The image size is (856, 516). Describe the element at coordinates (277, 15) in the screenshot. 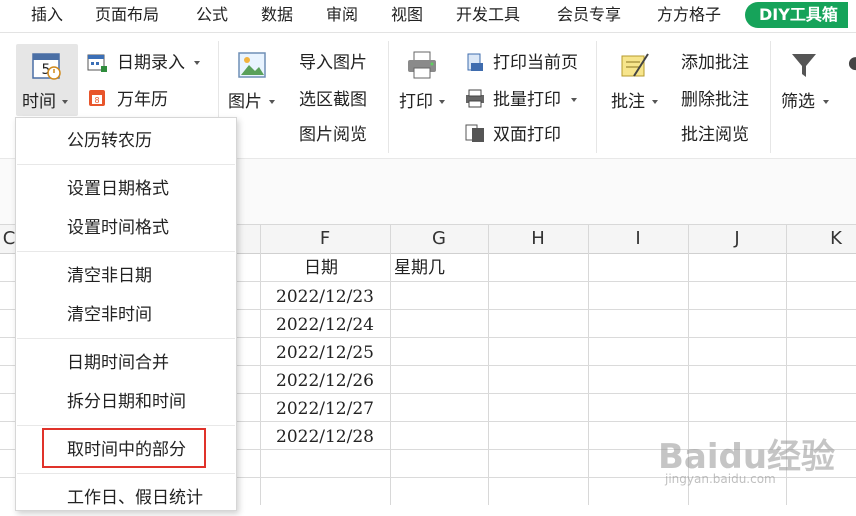

I see `tab-data: 数据` at that location.